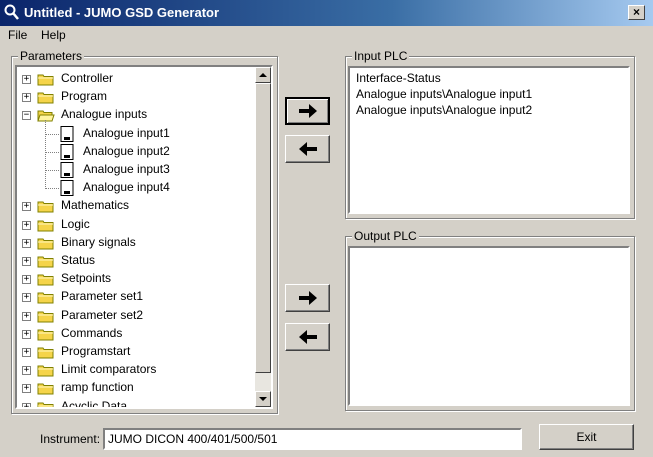  What do you see at coordinates (126, 187) in the screenshot?
I see `tree-item-label: Analogue input4` at bounding box center [126, 187].